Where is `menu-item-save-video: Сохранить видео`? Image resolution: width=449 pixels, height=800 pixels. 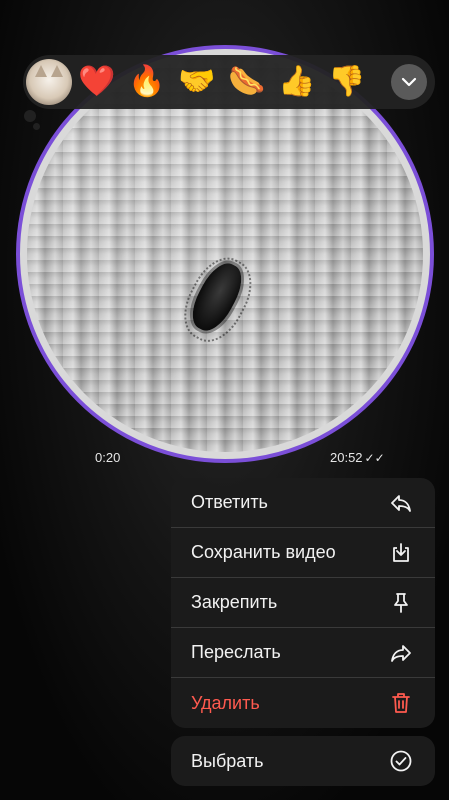 menu-item-save-video: Сохранить видео is located at coordinates (303, 553).